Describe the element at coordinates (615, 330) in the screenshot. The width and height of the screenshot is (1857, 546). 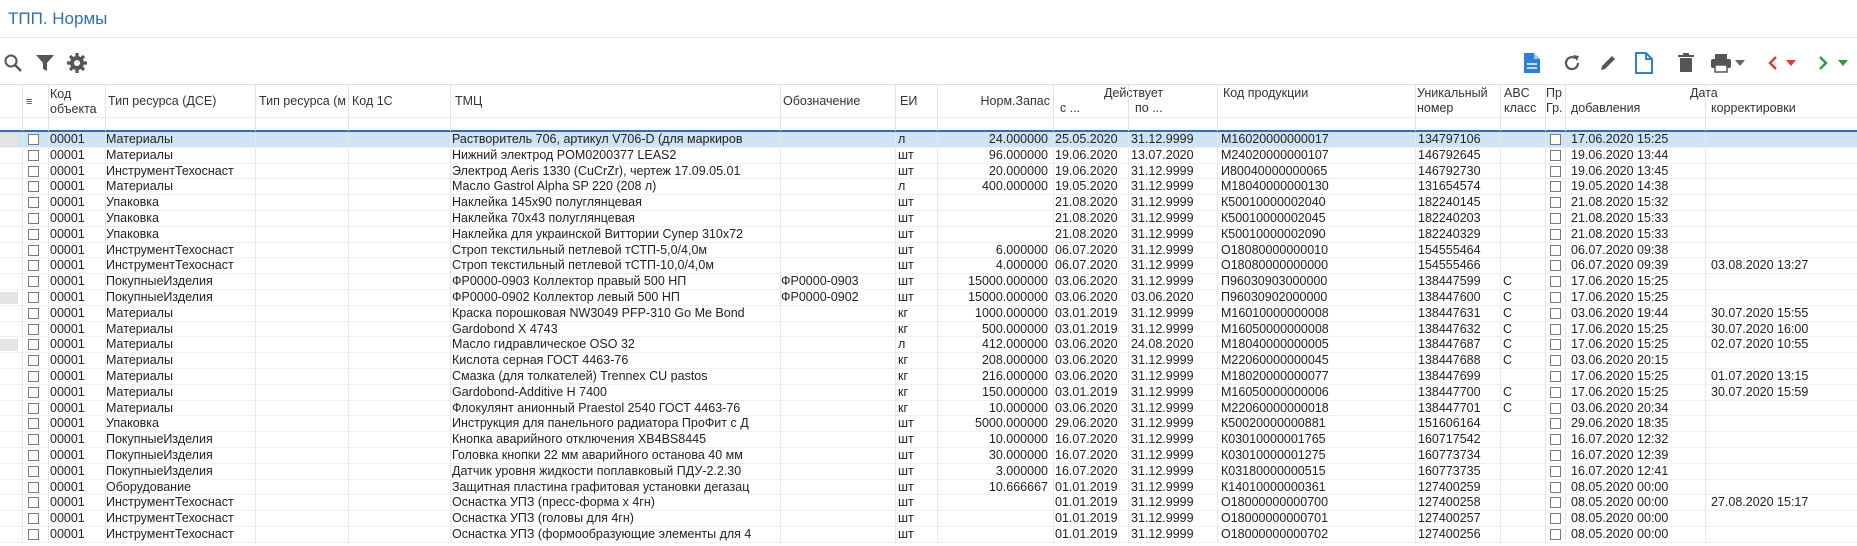
I see `cell-tmc: Gardobond X 4743` at that location.